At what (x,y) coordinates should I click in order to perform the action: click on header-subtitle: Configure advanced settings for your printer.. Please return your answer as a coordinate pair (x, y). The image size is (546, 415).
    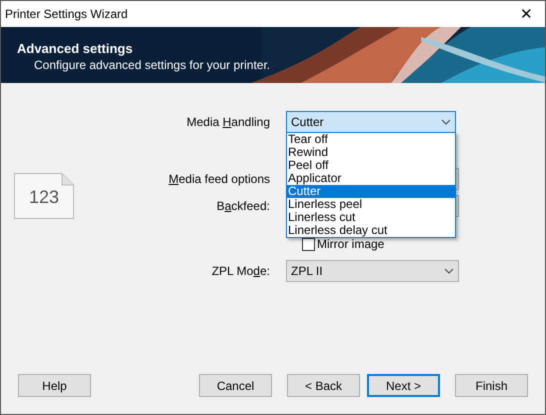
    Looking at the image, I should click on (152, 65).